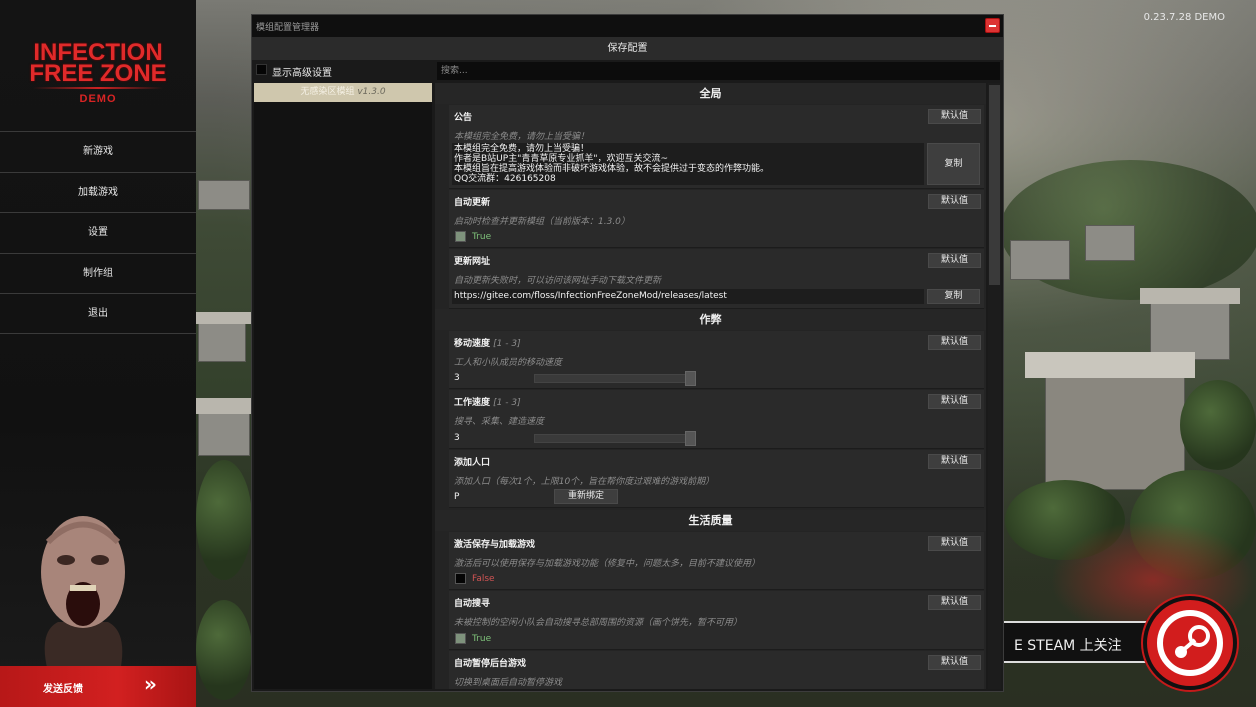  I want to click on move-speed-slider, so click(615, 378).